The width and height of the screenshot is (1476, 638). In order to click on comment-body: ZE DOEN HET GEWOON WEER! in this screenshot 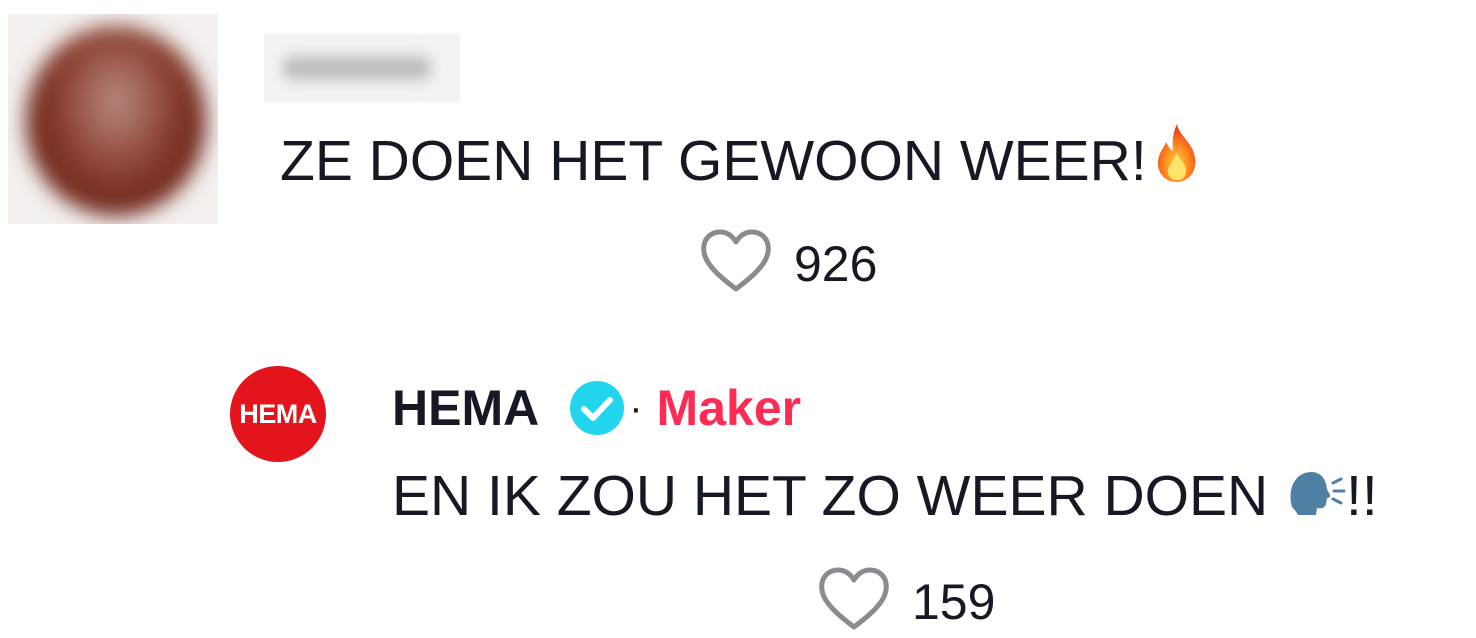, I will do `click(742, 160)`.